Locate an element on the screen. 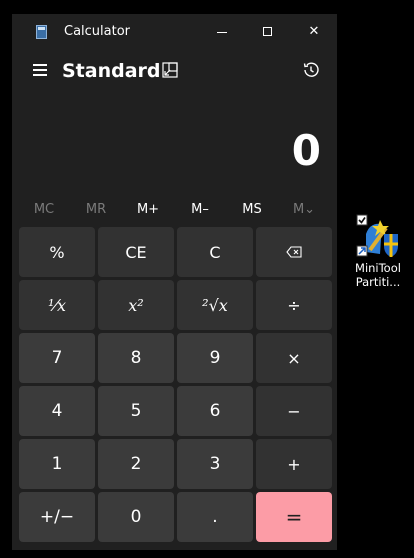 Image resolution: width=414 pixels, height=558 pixels. percent-button: % is located at coordinates (57, 252).